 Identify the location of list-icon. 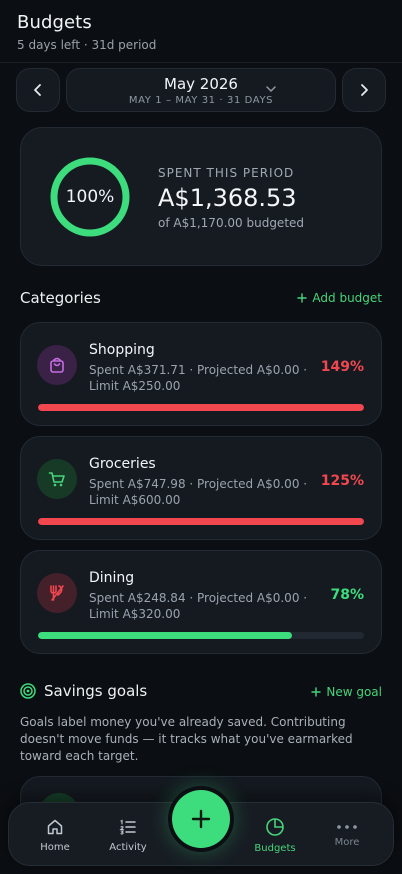
(127, 827).